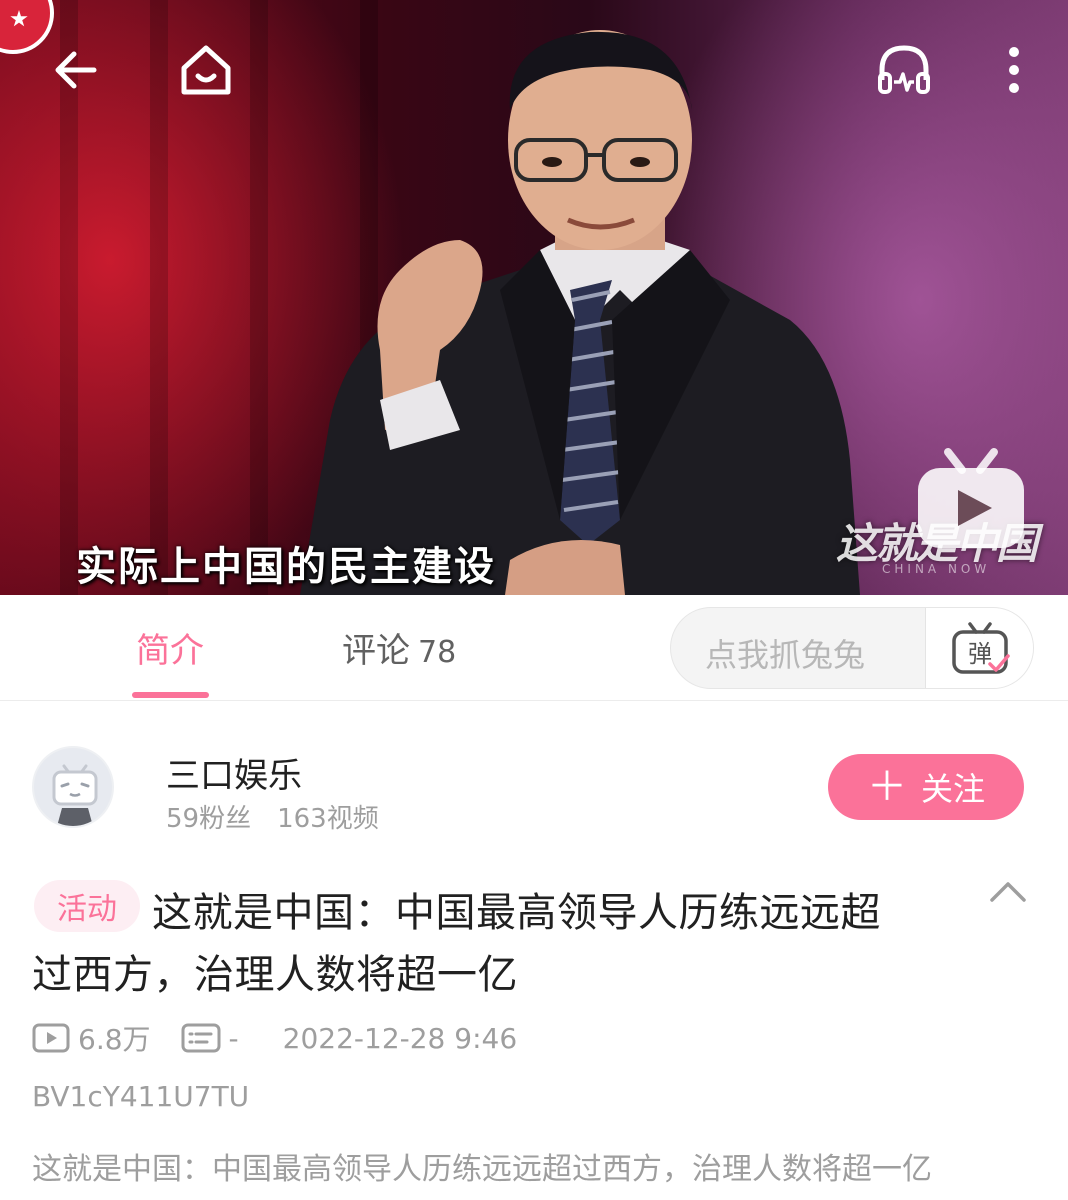 The image size is (1068, 1200). Describe the element at coordinates (272, 816) in the screenshot. I see `uploader-stats: 59粉丝 163视频` at that location.